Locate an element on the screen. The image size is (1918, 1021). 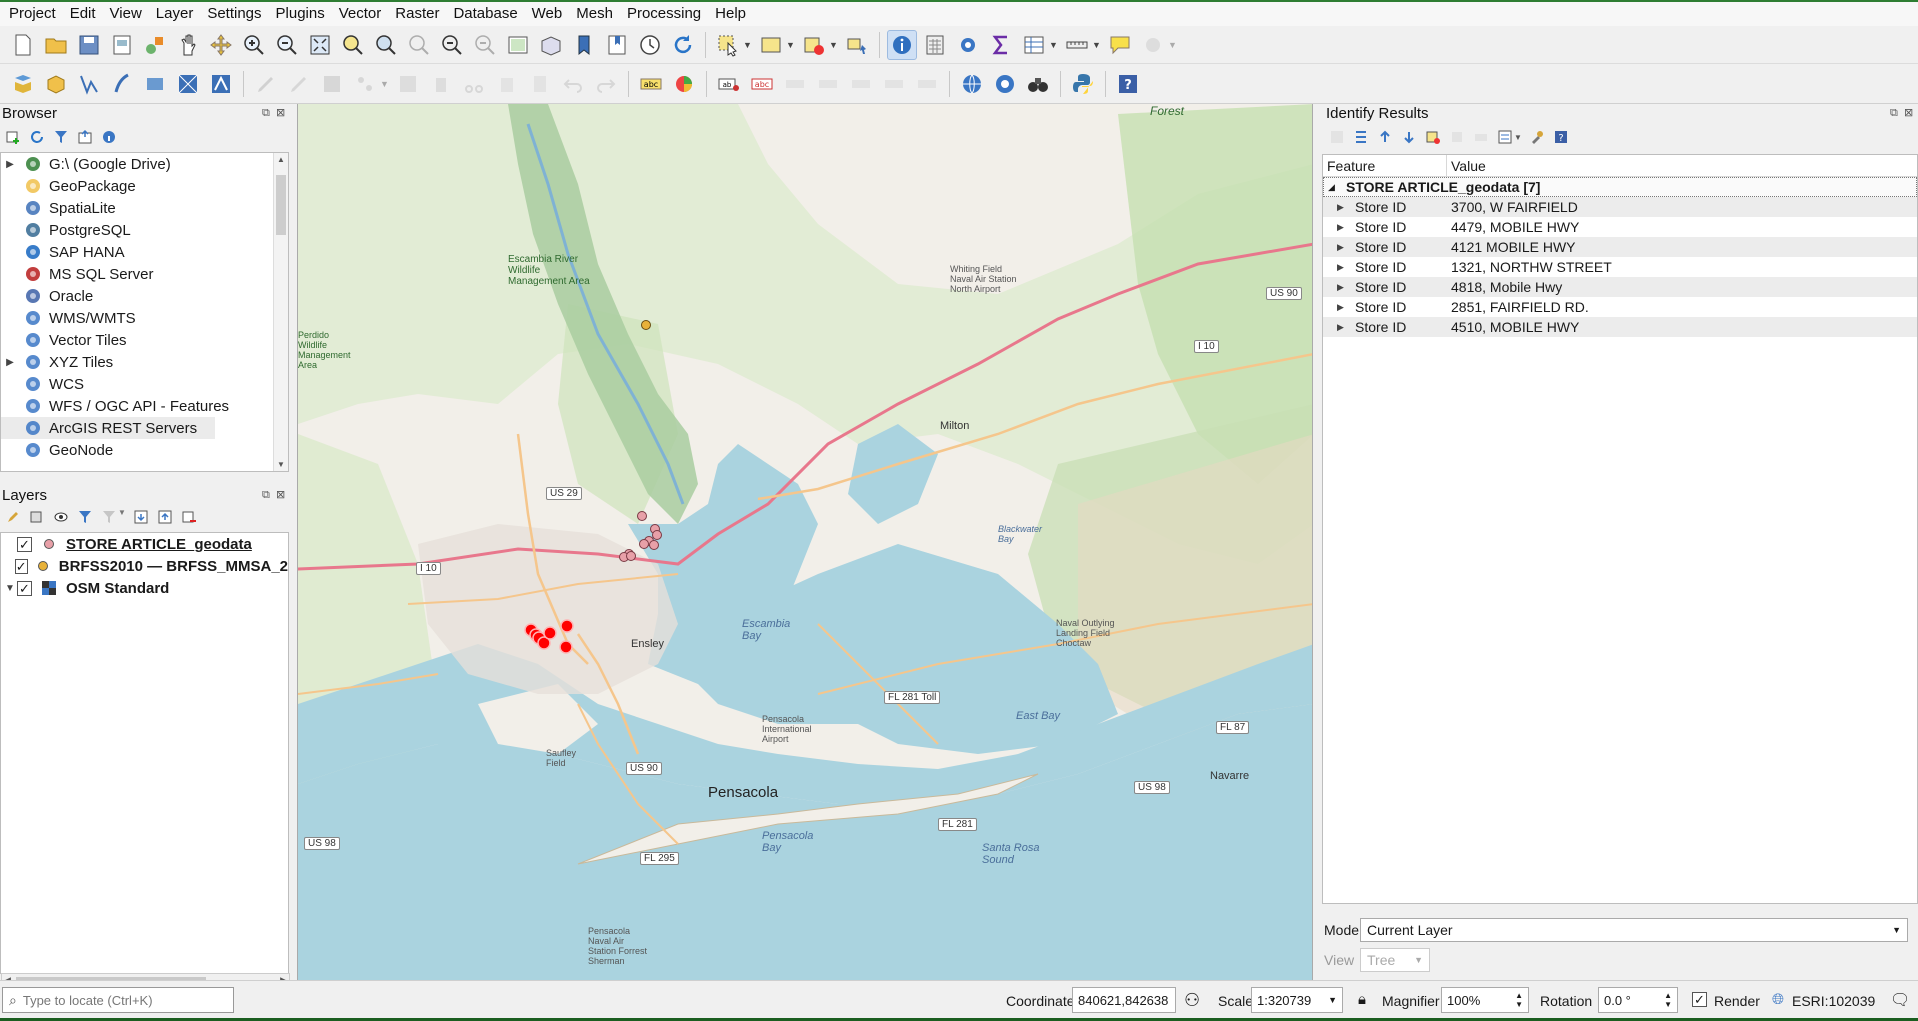
scrollbar-thumb is located at coordinates (281, 205).